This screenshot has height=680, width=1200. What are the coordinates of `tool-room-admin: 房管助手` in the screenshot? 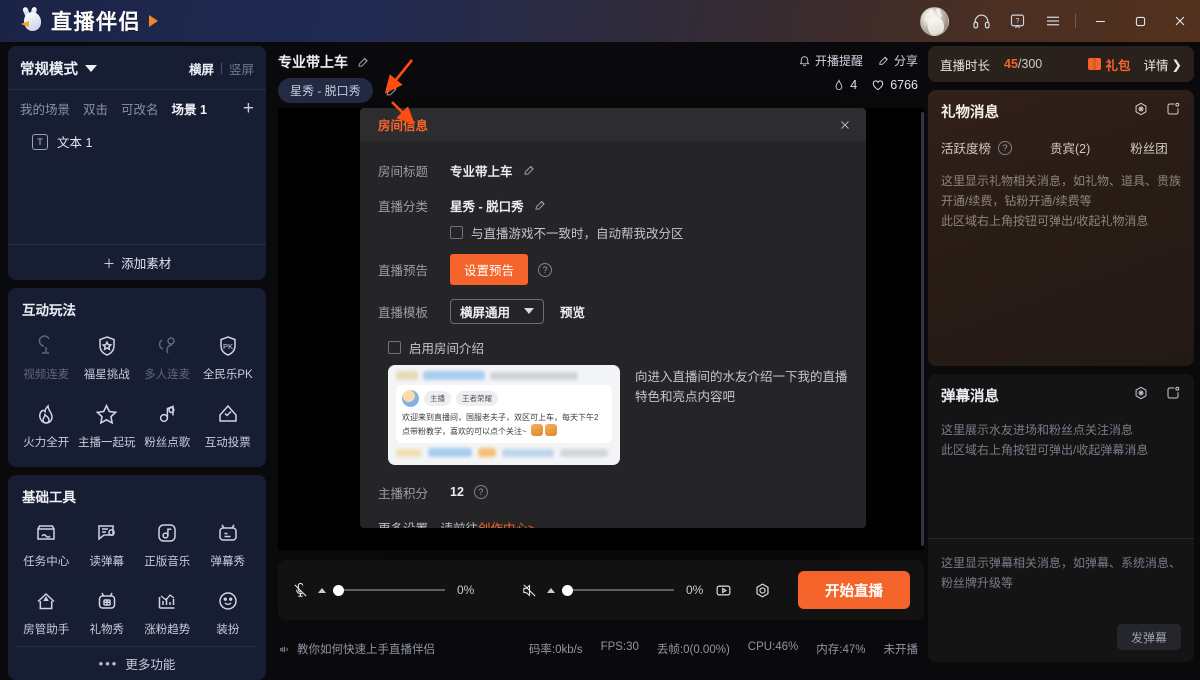 It's located at (46, 612).